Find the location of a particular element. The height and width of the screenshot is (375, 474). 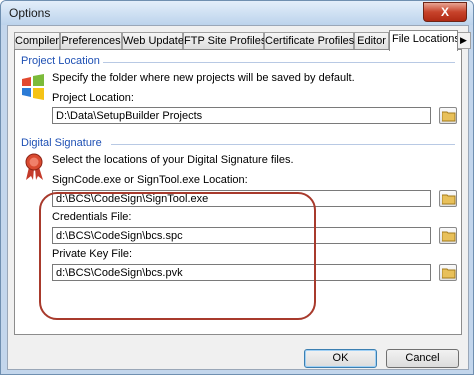

ok-button: OK is located at coordinates (340, 358).